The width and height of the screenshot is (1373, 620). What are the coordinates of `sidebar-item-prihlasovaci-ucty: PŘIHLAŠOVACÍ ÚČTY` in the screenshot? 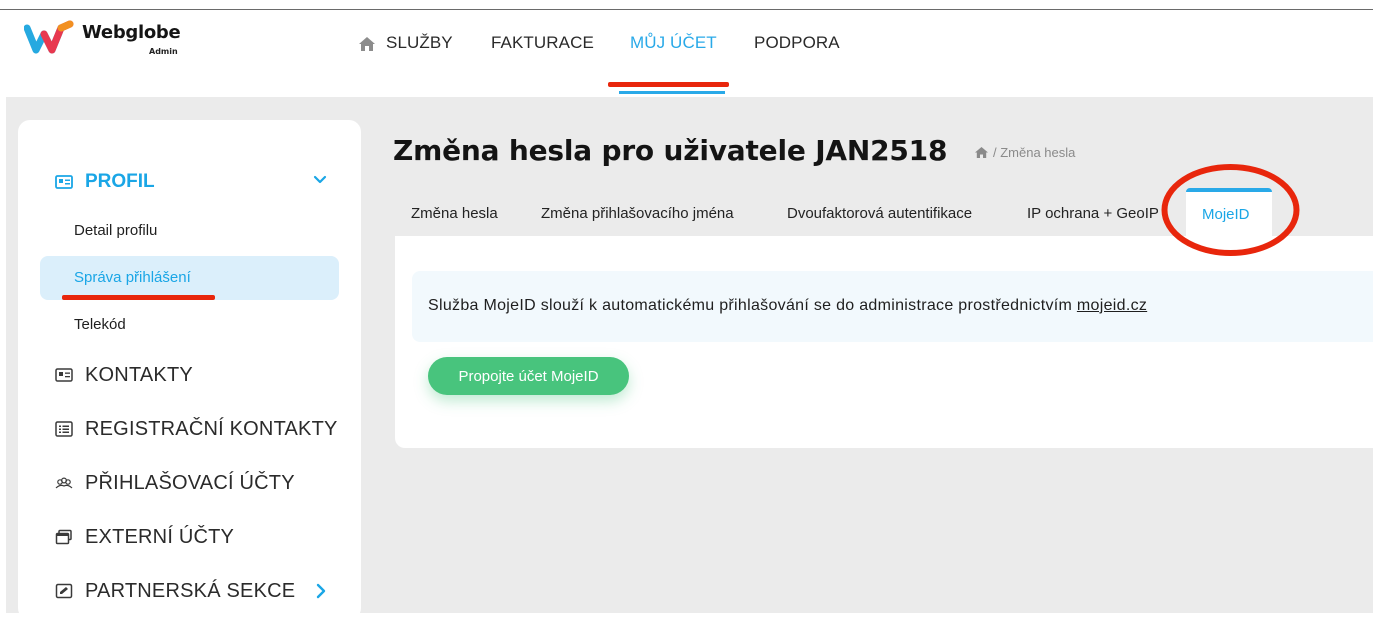 It's located at (175, 483).